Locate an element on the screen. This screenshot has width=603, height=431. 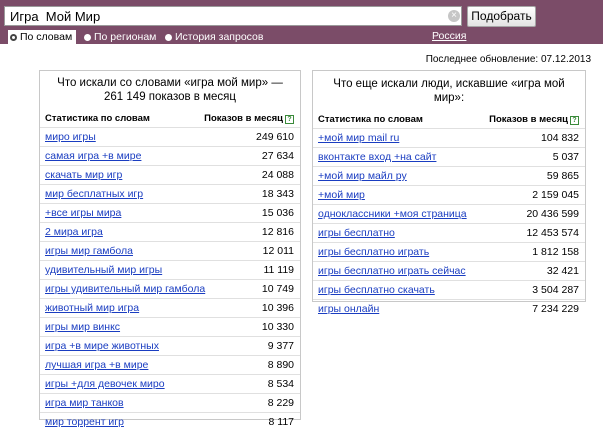
mode-label: По регионам is located at coordinates (125, 37).